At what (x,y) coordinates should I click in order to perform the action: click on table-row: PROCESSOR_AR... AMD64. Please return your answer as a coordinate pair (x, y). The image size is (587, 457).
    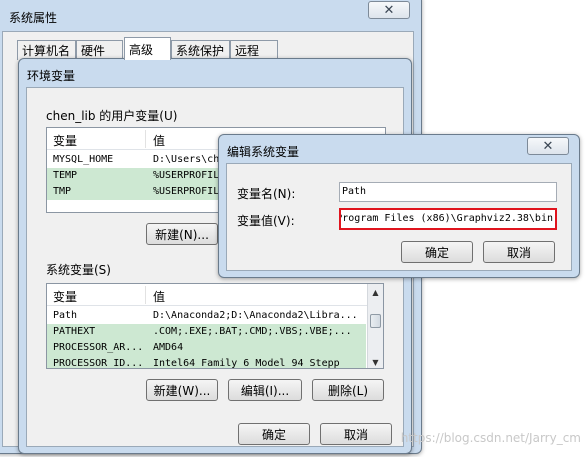
    Looking at the image, I should click on (206, 348).